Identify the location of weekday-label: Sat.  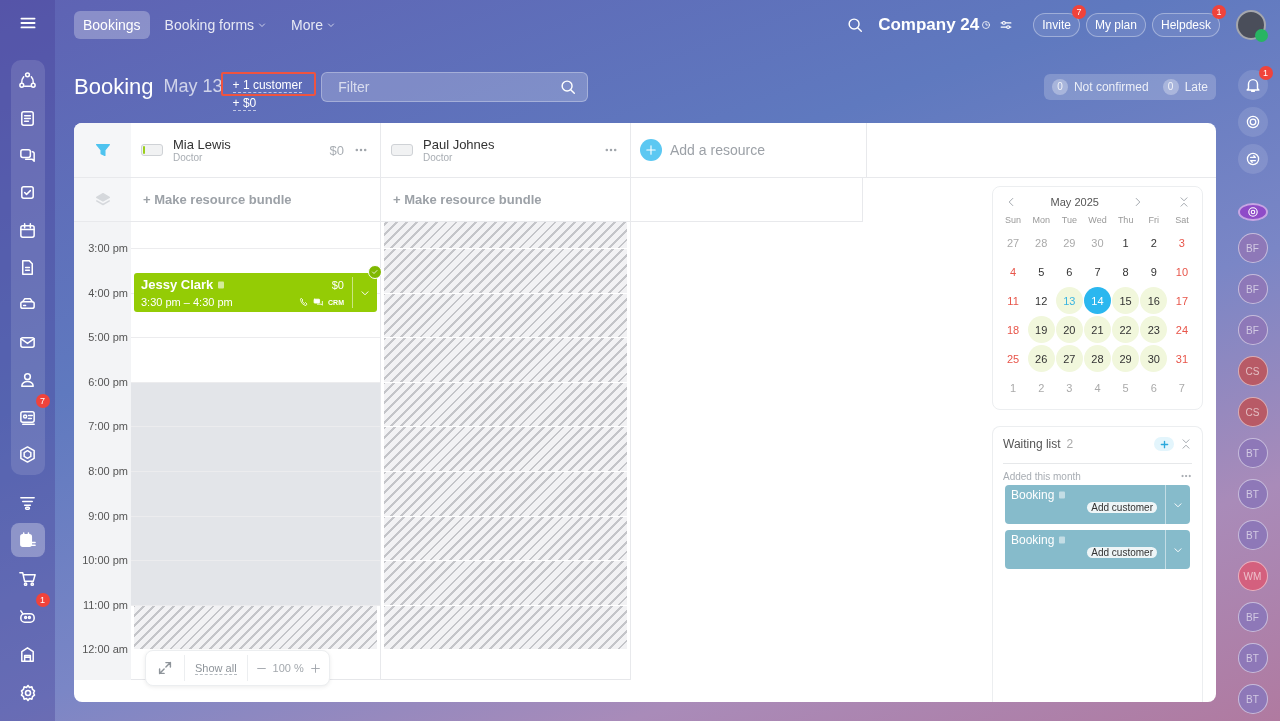
(1182, 220).